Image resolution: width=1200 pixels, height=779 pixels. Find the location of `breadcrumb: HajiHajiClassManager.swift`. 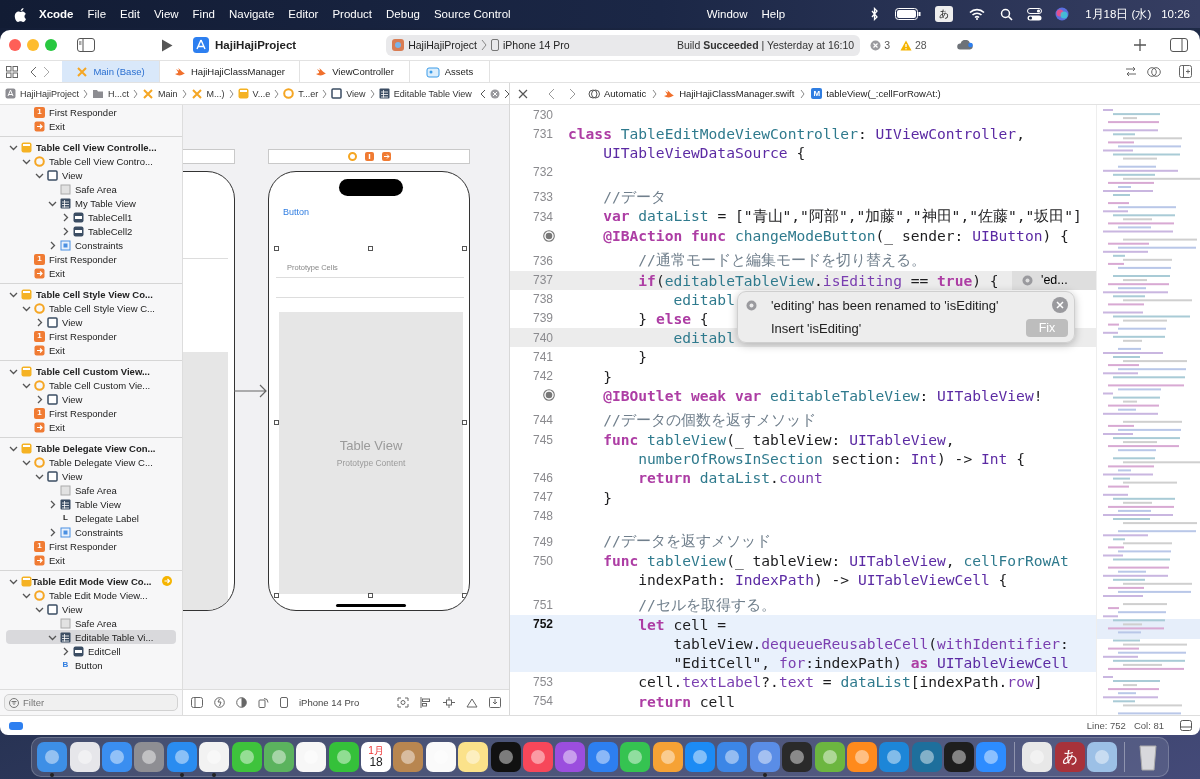

breadcrumb: HajiHajiClassManager.swift is located at coordinates (729, 93).